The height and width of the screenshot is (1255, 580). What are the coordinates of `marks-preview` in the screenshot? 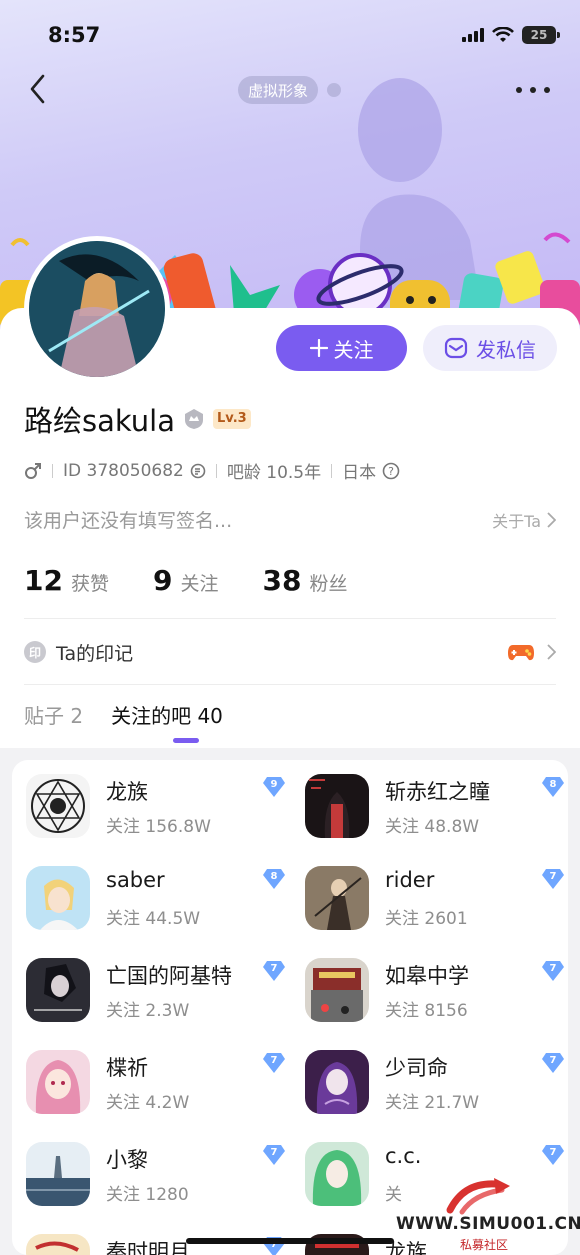 It's located at (531, 652).